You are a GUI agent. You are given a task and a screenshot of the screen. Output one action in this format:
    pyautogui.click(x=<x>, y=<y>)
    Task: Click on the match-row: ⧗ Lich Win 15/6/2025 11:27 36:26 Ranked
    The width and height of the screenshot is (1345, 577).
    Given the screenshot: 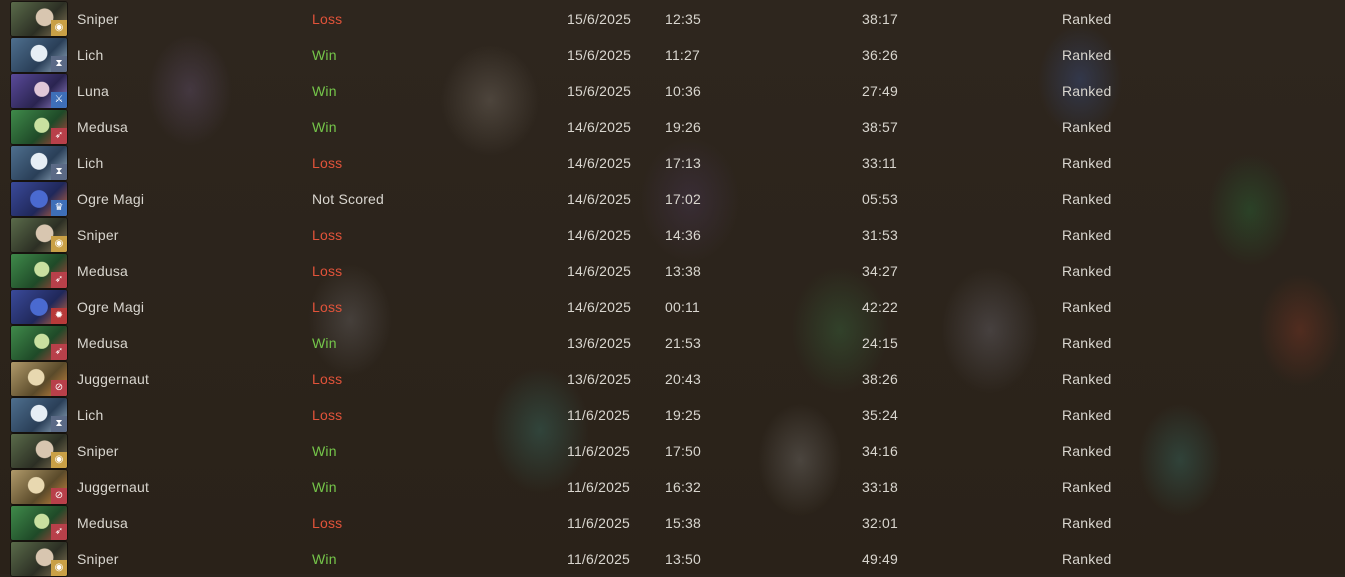 What is the action you would take?
    pyautogui.click(x=672, y=55)
    